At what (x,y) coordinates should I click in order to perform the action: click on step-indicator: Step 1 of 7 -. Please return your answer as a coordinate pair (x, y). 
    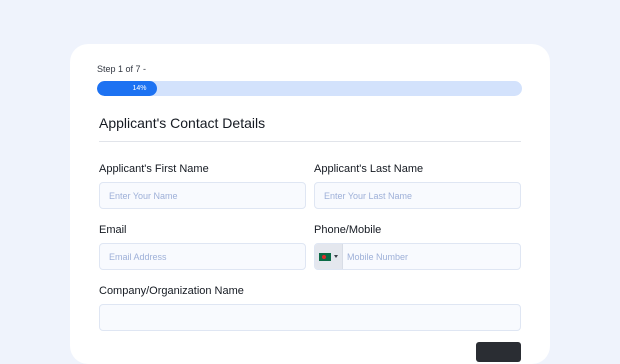
    Looking at the image, I should click on (122, 69).